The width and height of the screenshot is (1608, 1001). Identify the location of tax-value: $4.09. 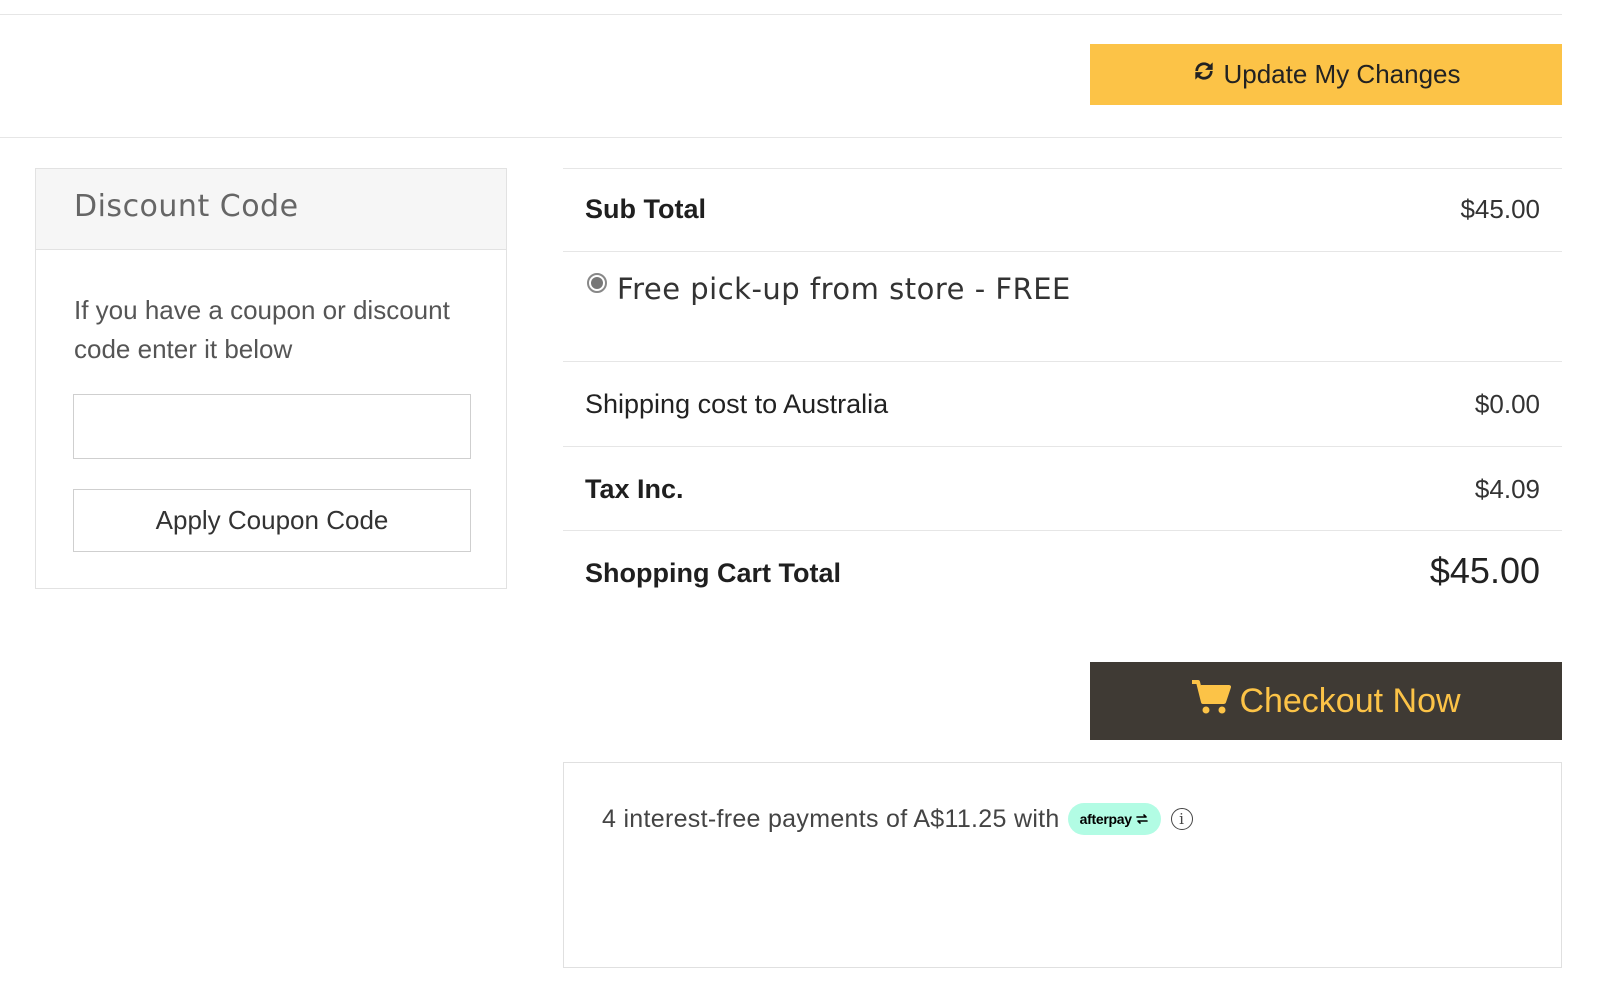
(1507, 489).